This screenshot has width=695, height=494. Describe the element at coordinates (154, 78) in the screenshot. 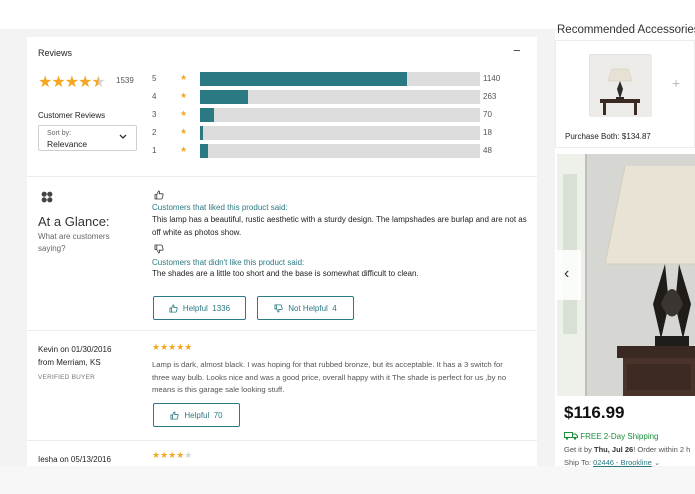

I see `histogram-star-number: 5` at that location.